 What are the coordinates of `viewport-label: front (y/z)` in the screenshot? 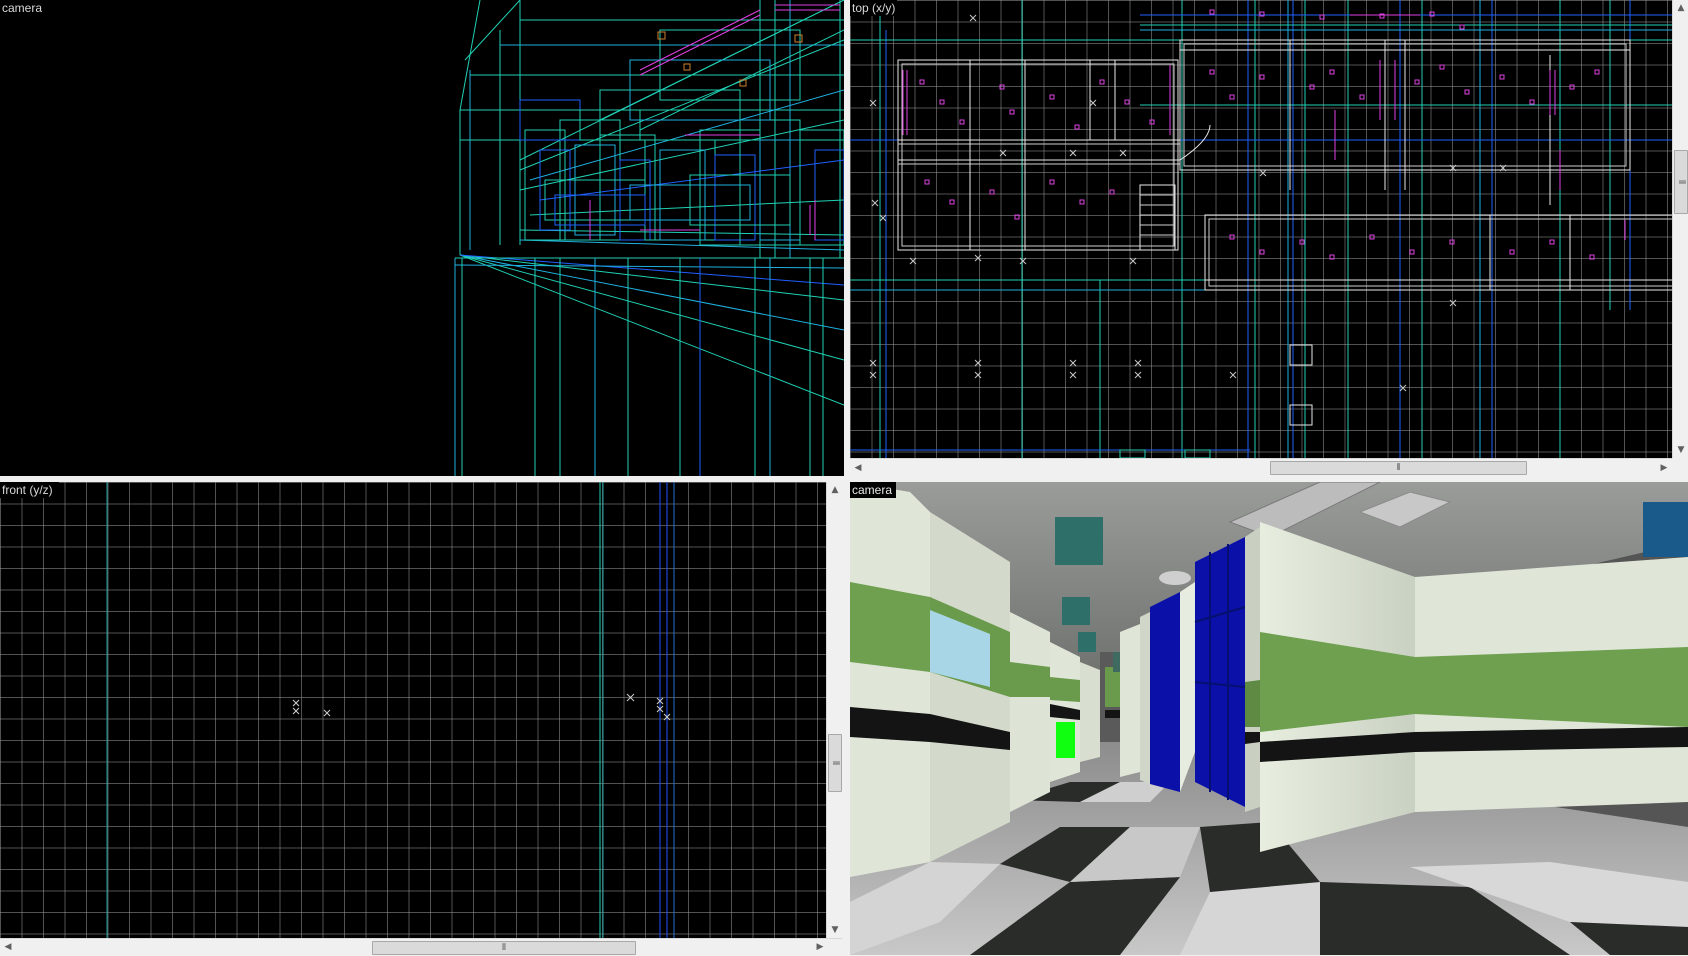 It's located at (29, 490).